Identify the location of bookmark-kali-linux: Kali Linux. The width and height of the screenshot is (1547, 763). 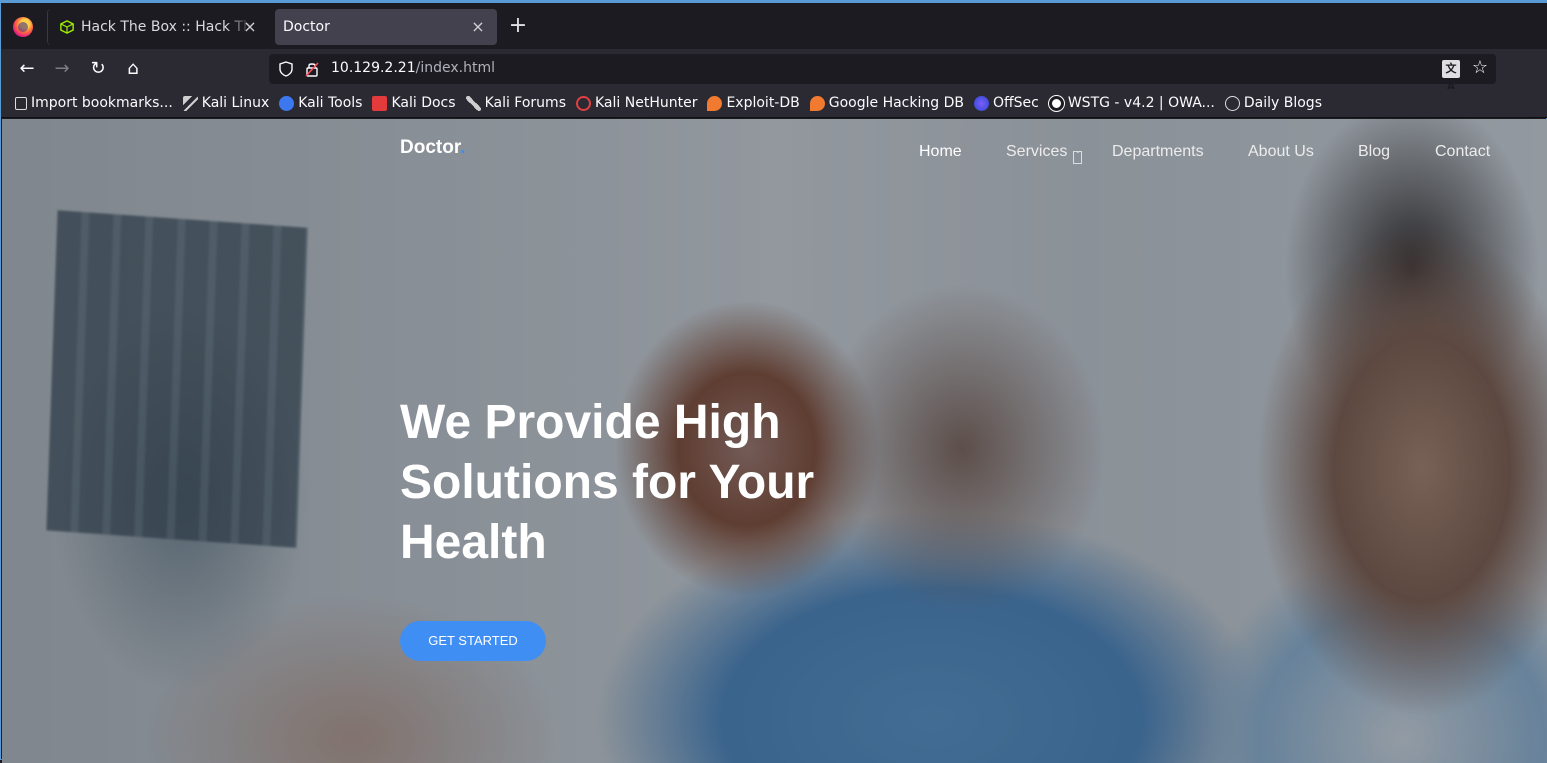
(226, 103).